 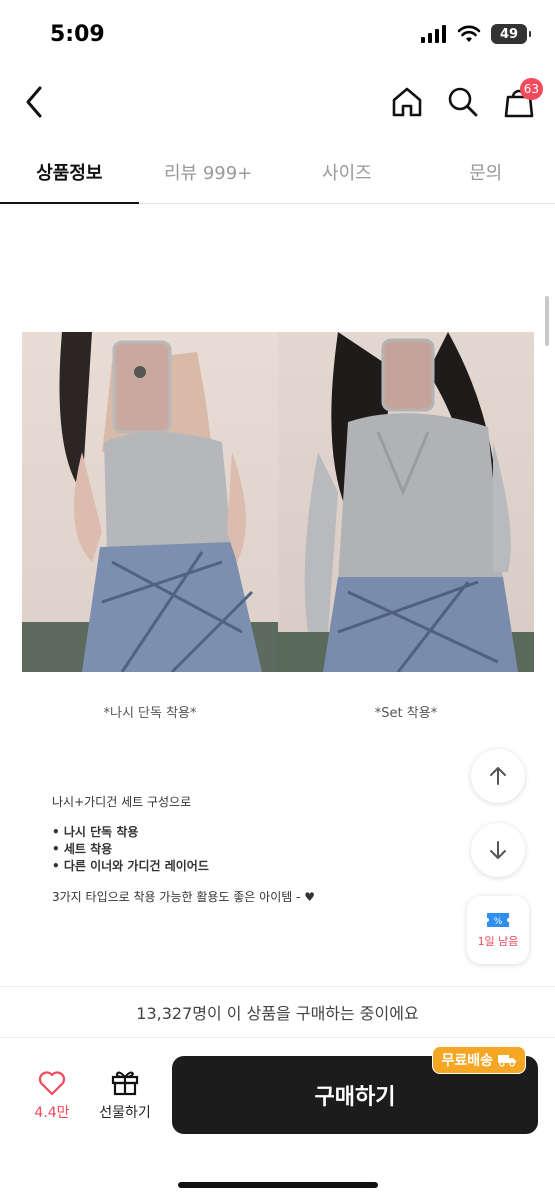 I want to click on wifi-icon, so click(x=469, y=33).